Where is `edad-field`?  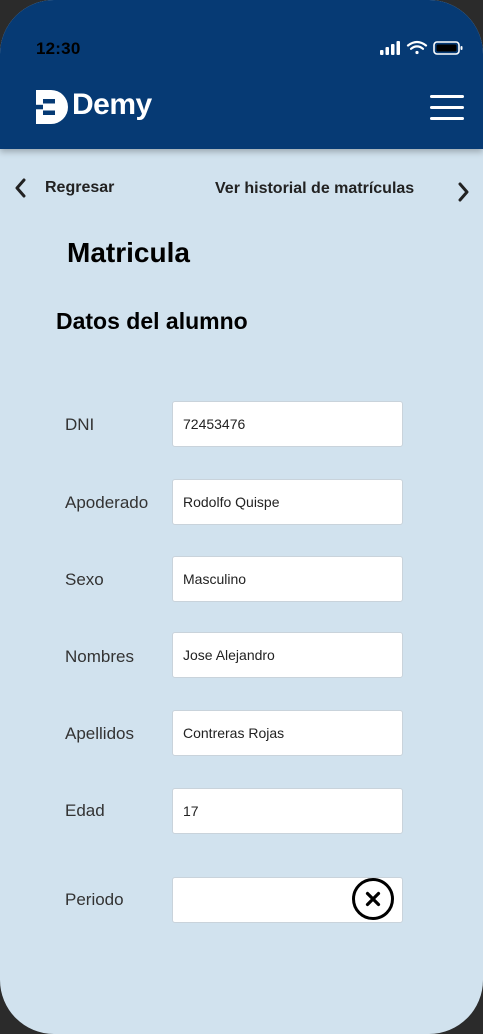
edad-field is located at coordinates (287, 811).